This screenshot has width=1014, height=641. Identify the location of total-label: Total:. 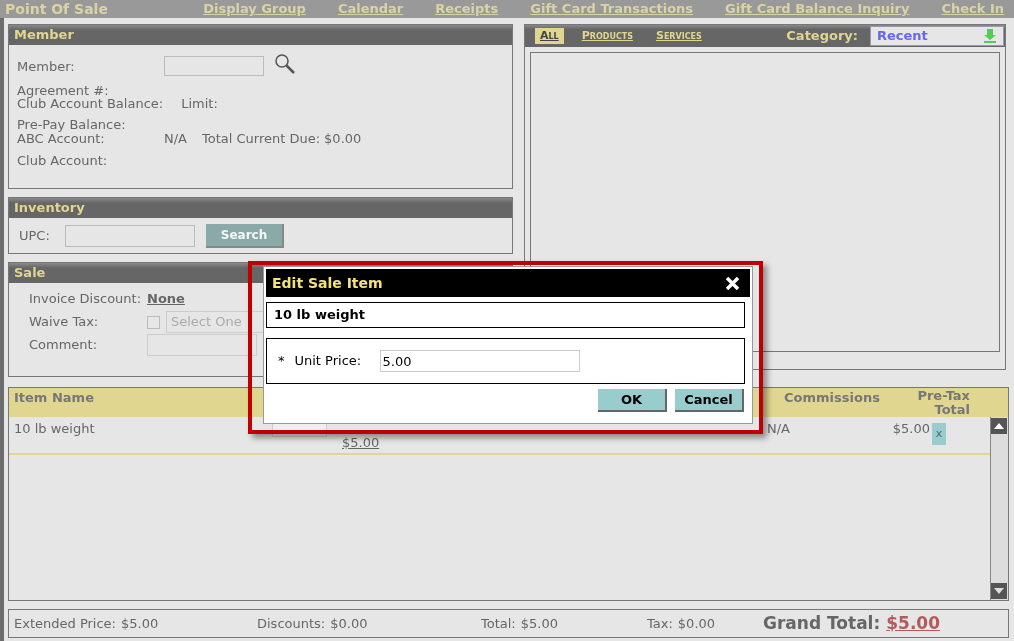
(498, 623).